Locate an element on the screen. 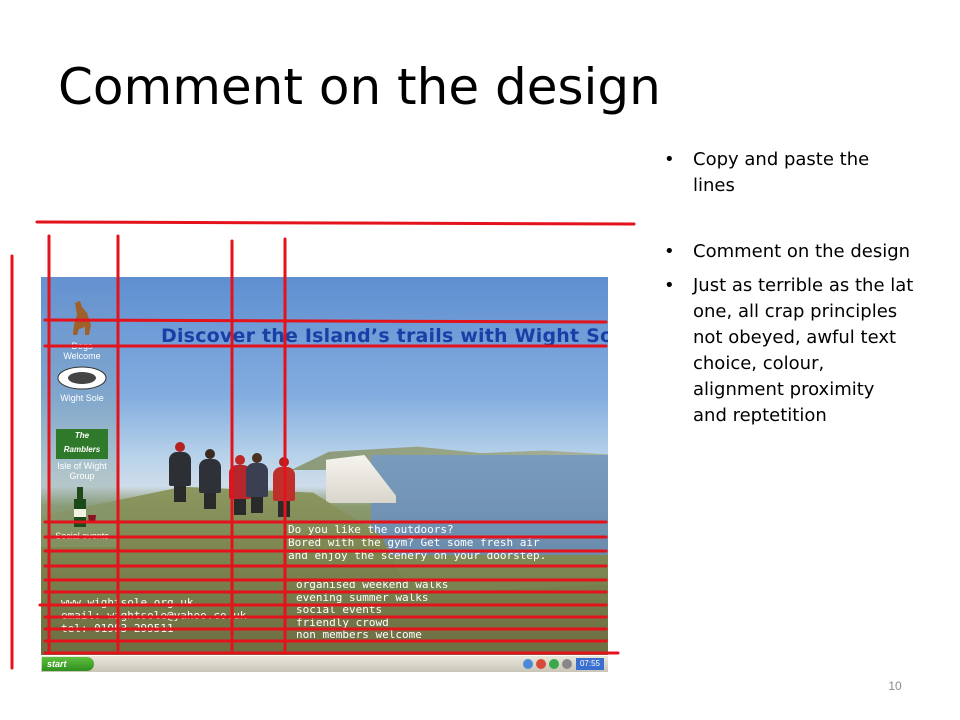 This screenshot has height=720, width=960. slide-number: 10 is located at coordinates (895, 686).